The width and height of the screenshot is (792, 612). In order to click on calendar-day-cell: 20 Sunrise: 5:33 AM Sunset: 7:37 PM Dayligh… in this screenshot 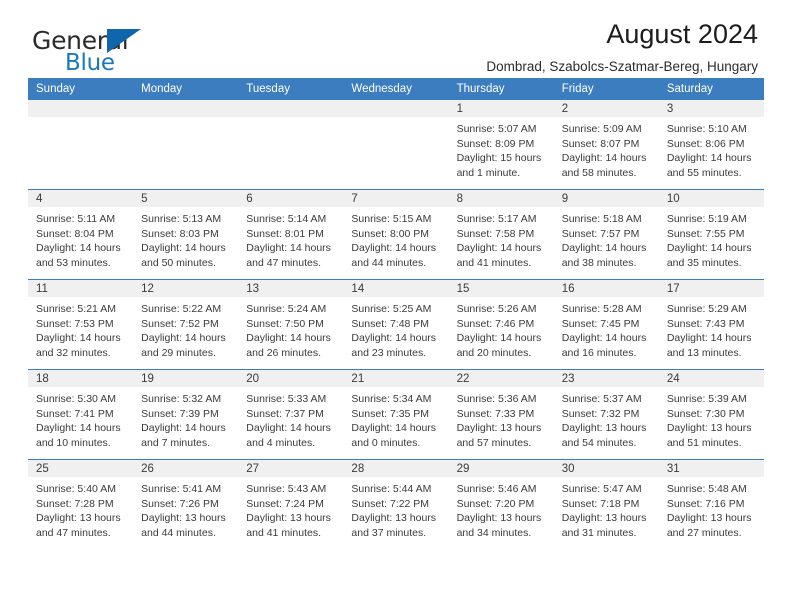, I will do `click(291, 414)`.